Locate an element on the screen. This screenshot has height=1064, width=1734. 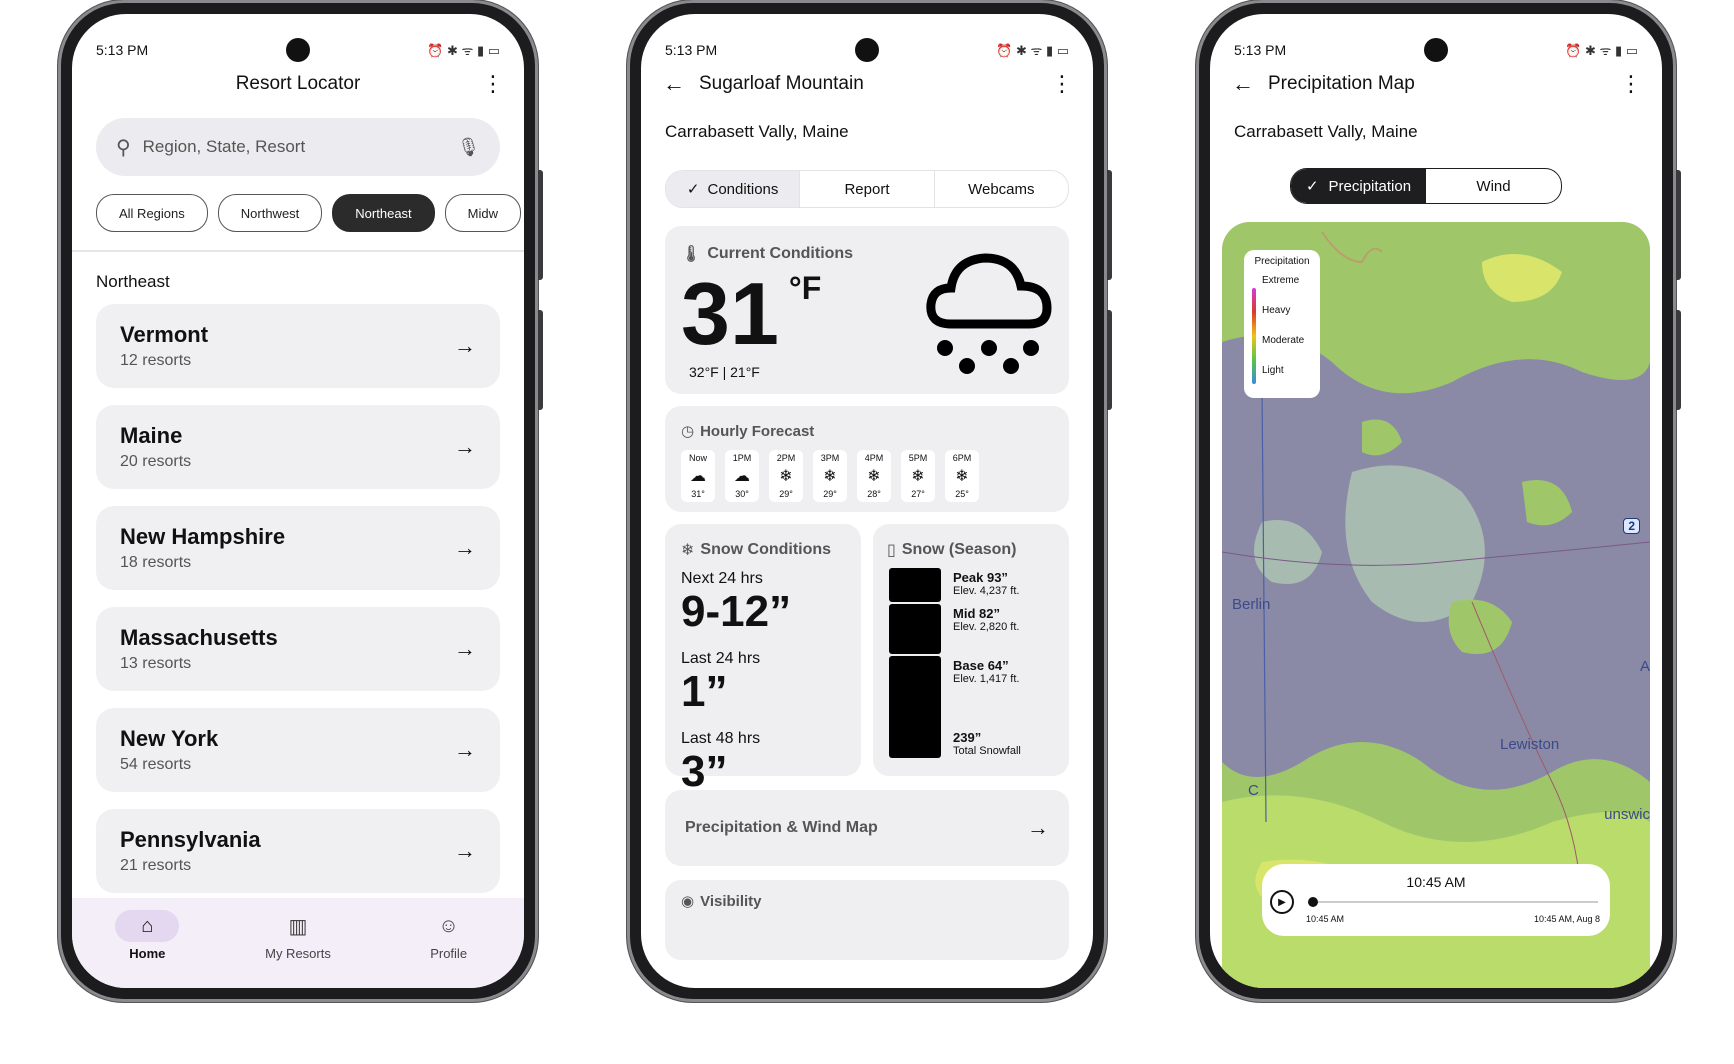
region-name: New York is located at coordinates (169, 738).